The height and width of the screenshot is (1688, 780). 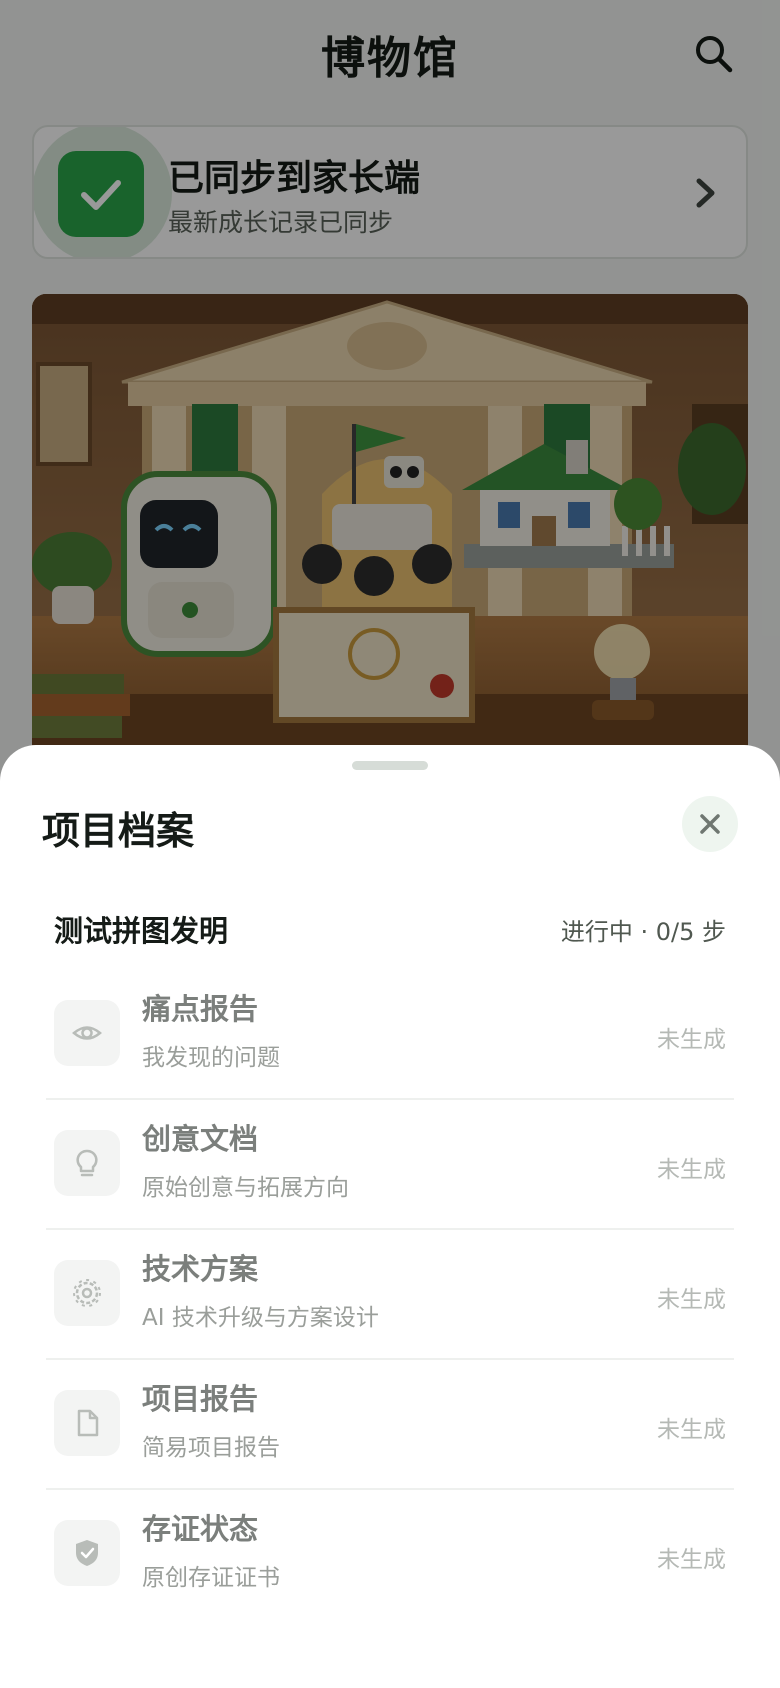 What do you see at coordinates (118, 831) in the screenshot?
I see `sheet-title: 项目档案` at bounding box center [118, 831].